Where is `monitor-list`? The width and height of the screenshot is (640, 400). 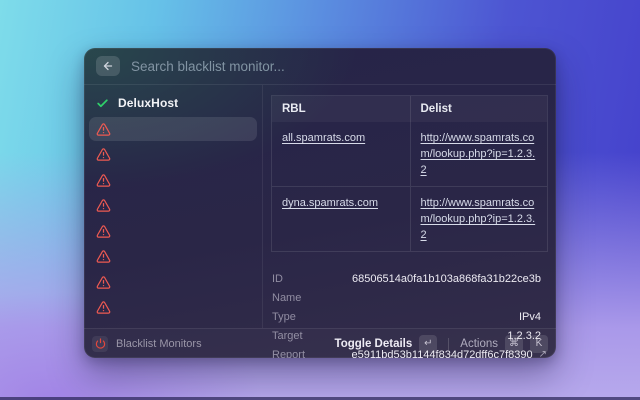
monitor-list is located at coordinates (173, 218).